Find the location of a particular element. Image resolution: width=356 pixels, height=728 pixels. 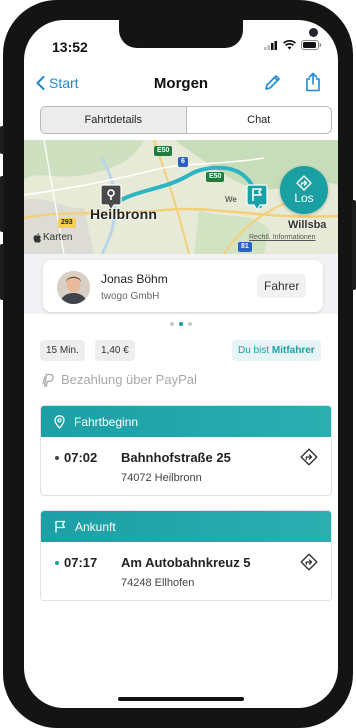

duration-chip: 15 Min. is located at coordinates (62, 350).